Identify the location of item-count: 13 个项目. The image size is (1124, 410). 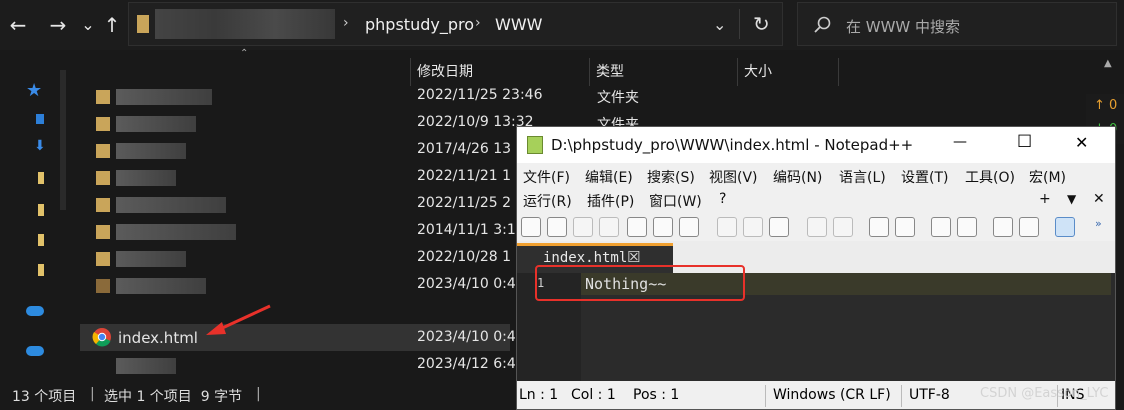
(44, 397).